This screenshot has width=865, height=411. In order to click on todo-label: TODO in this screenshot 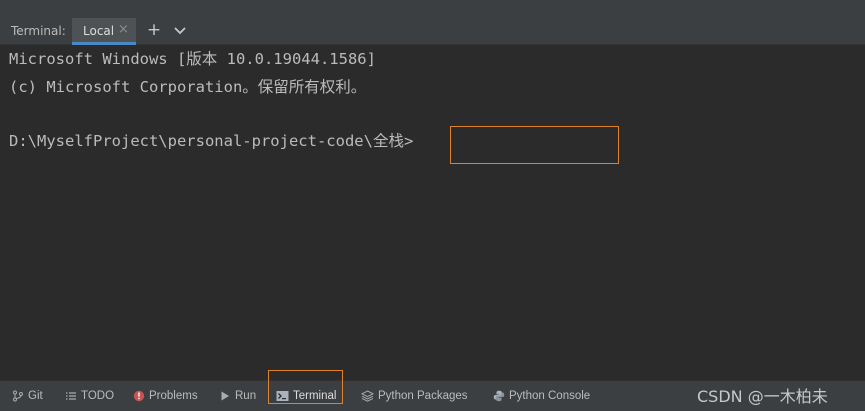, I will do `click(98, 396)`.